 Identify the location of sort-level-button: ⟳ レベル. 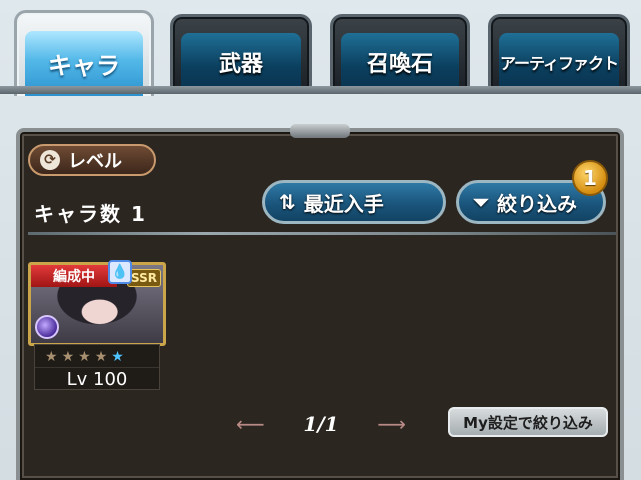
(92, 160).